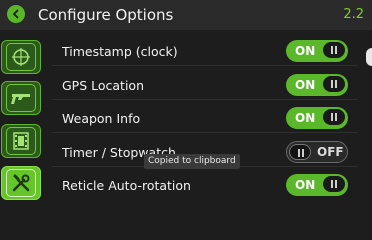 Image resolution: width=372 pixels, height=240 pixels. I want to click on option-row-weapon-info: Weapon Info ON, so click(205, 119).